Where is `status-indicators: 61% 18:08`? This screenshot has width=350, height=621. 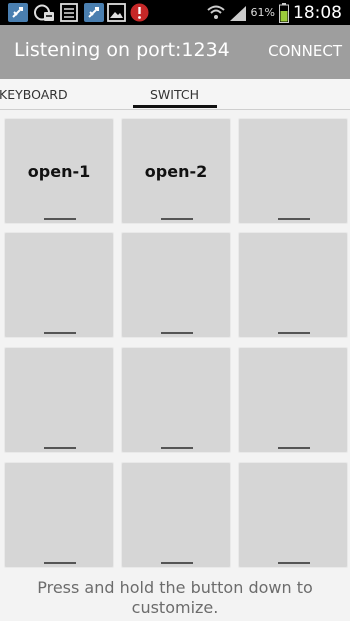
status-indicators: 61% 18:08 is located at coordinates (274, 12).